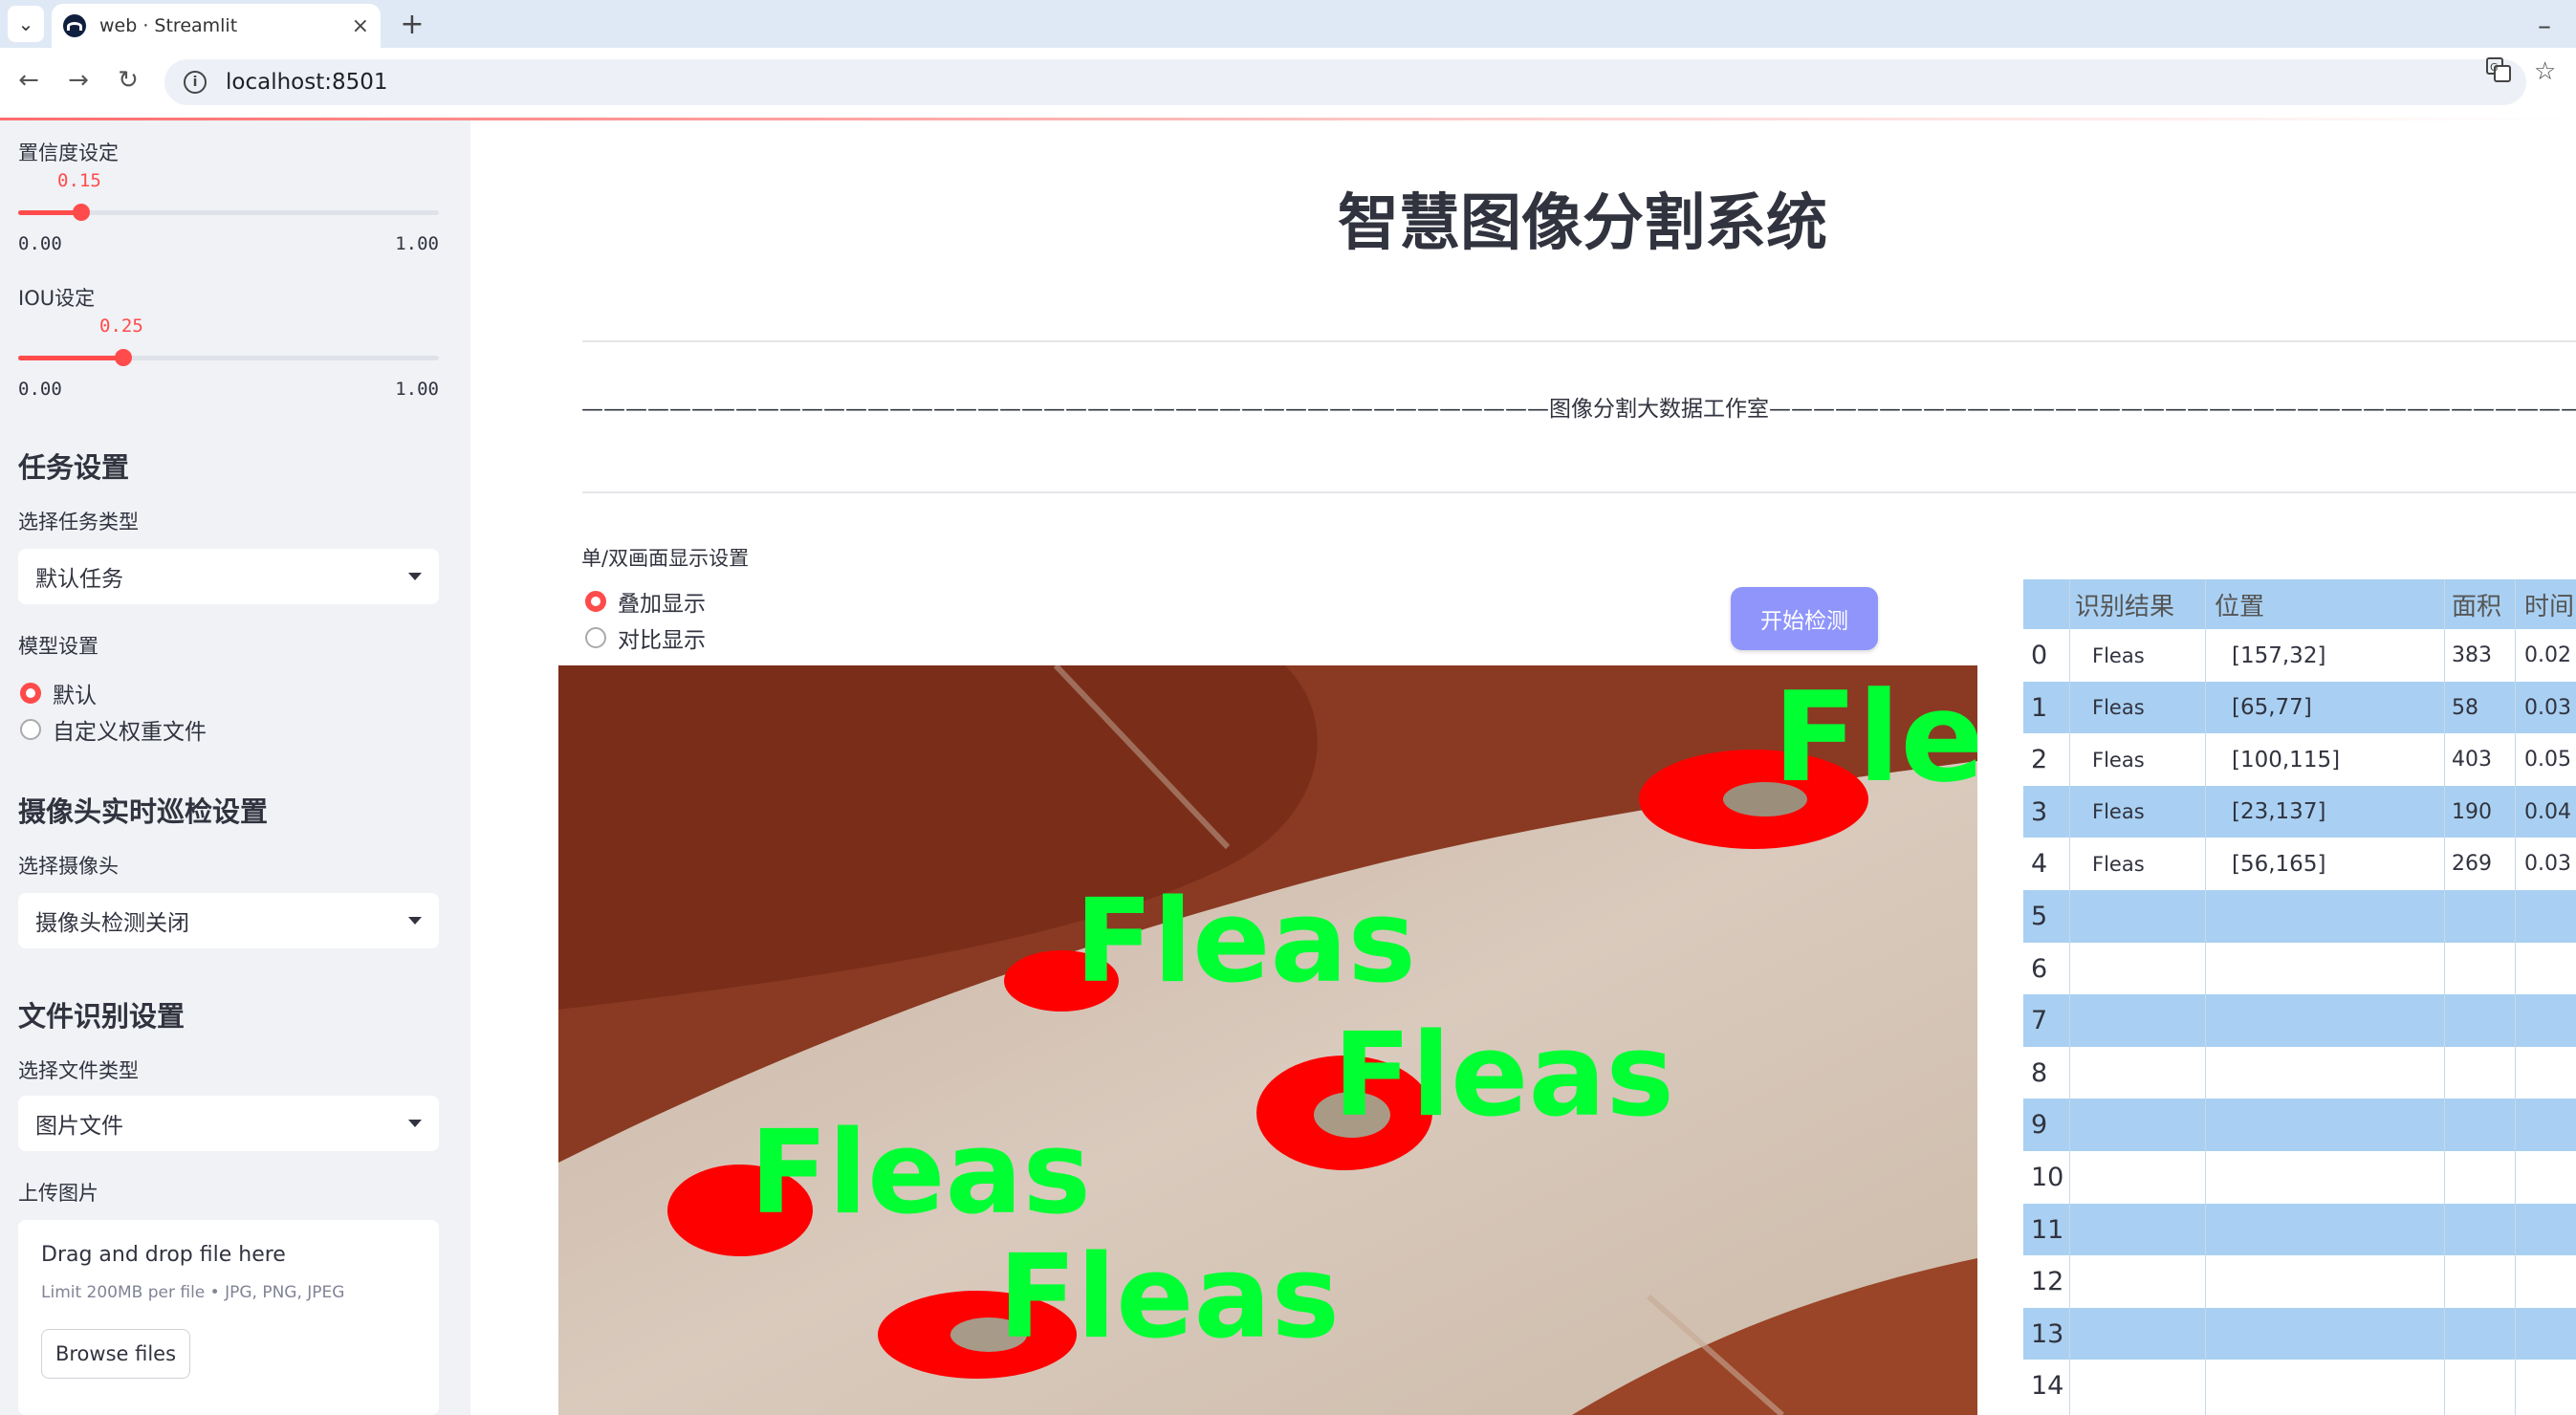  What do you see at coordinates (662, 604) in the screenshot?
I see `radio-label: 叠加显示` at bounding box center [662, 604].